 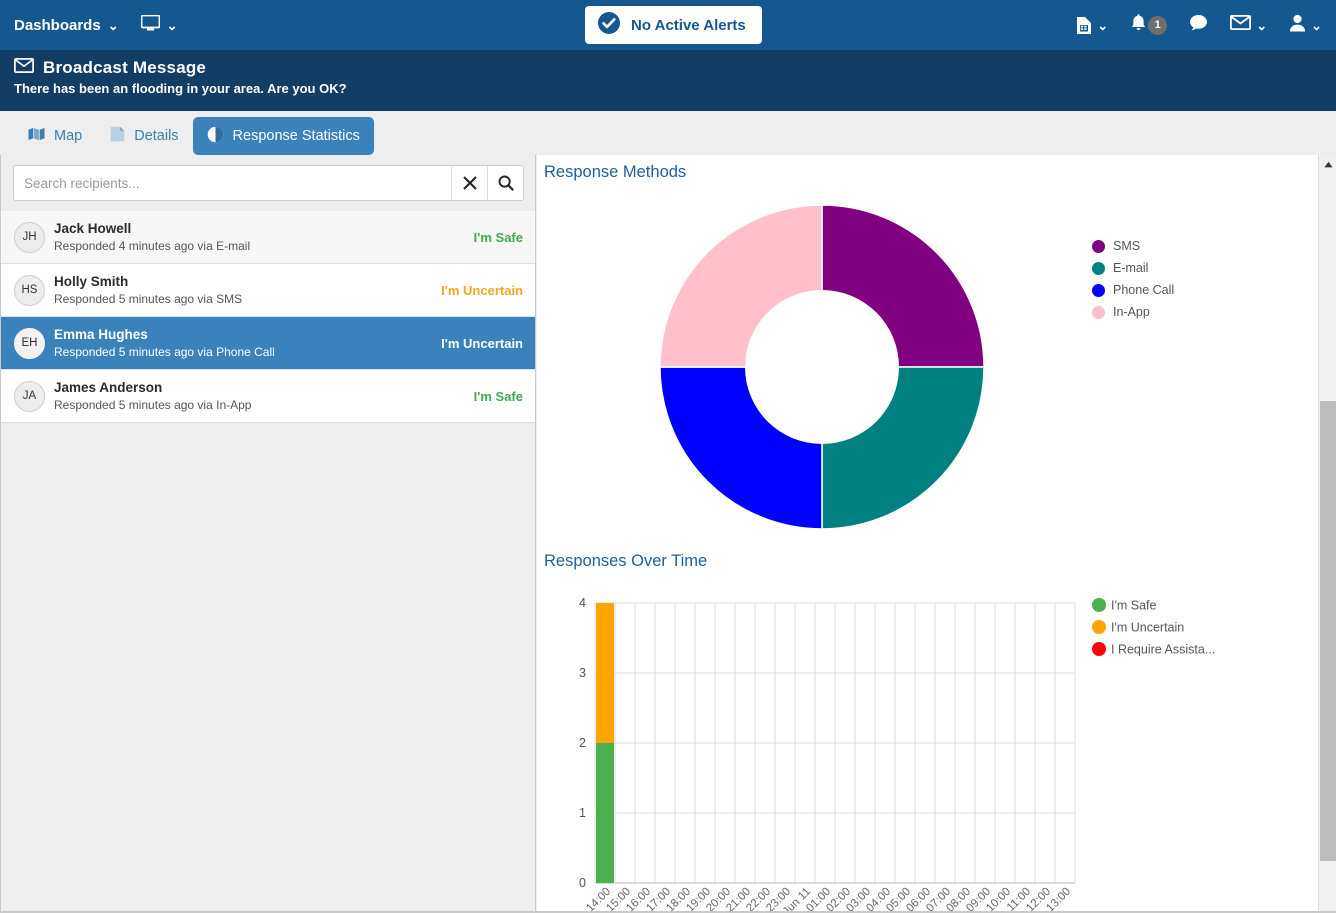 I want to click on recipient-detail: Responded 4 minutes ago via E-mail, so click(x=152, y=246).